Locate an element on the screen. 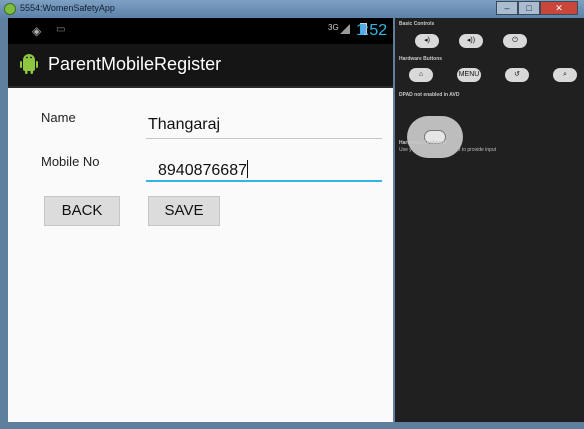 This screenshot has width=584, height=429. home-button: ⌂ is located at coordinates (421, 75).